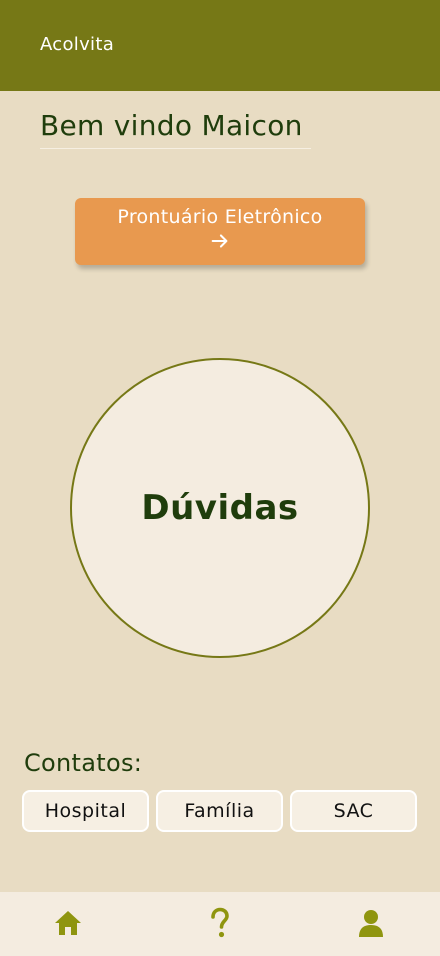  Describe the element at coordinates (68, 923) in the screenshot. I see `home-icon` at that location.